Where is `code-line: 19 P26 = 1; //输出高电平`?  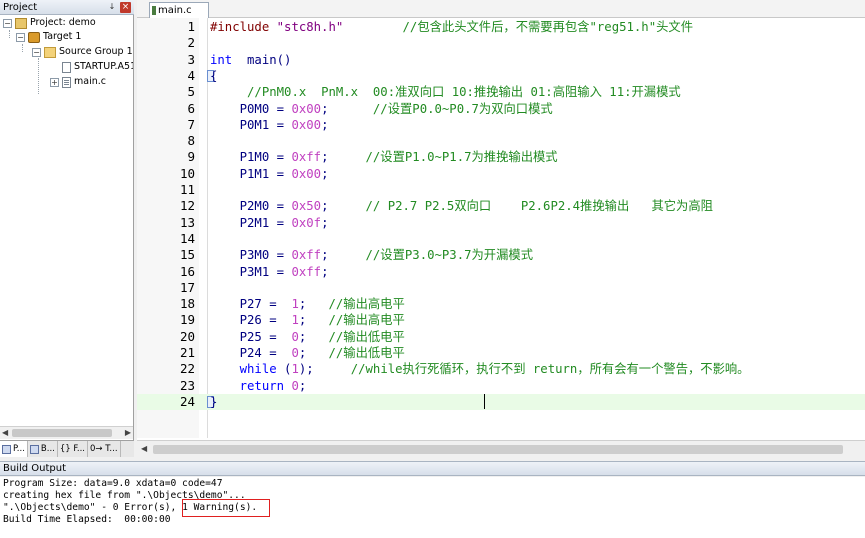 code-line: 19 P26 = 1; //输出高电平 is located at coordinates (292, 320).